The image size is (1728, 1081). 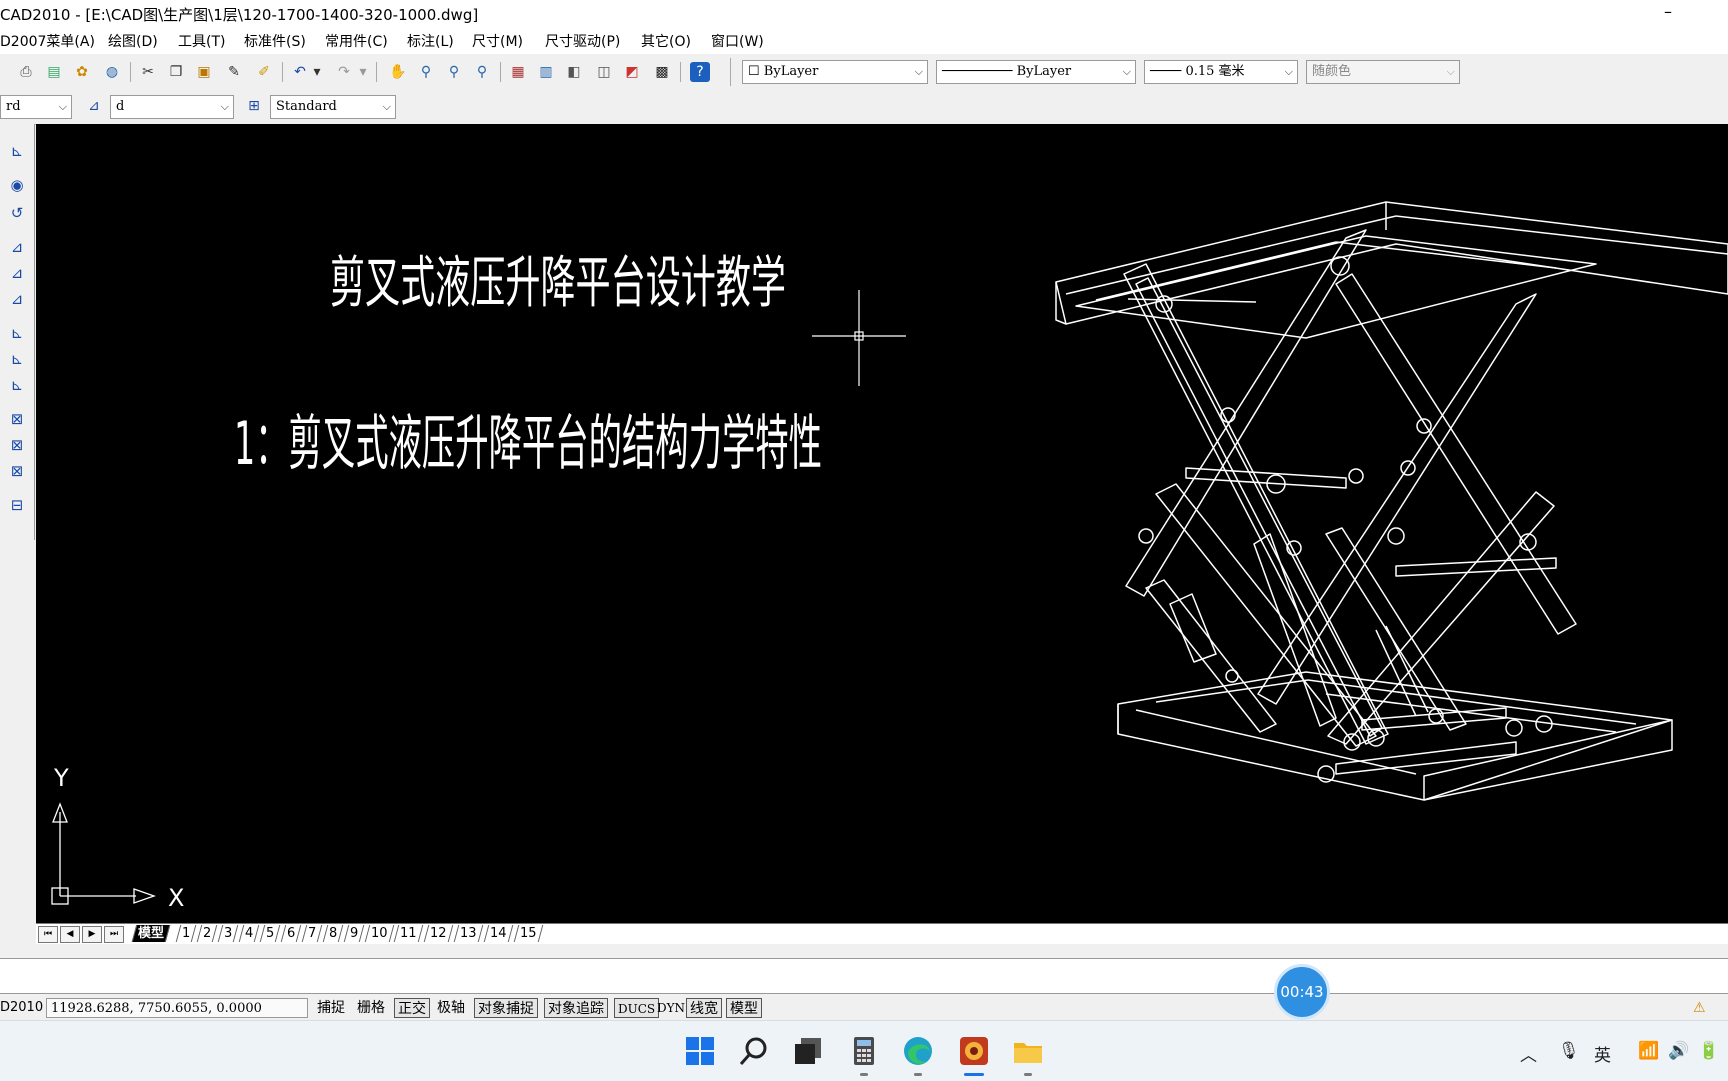 I want to click on wifi-icon: 📶, so click(x=1648, y=1051).